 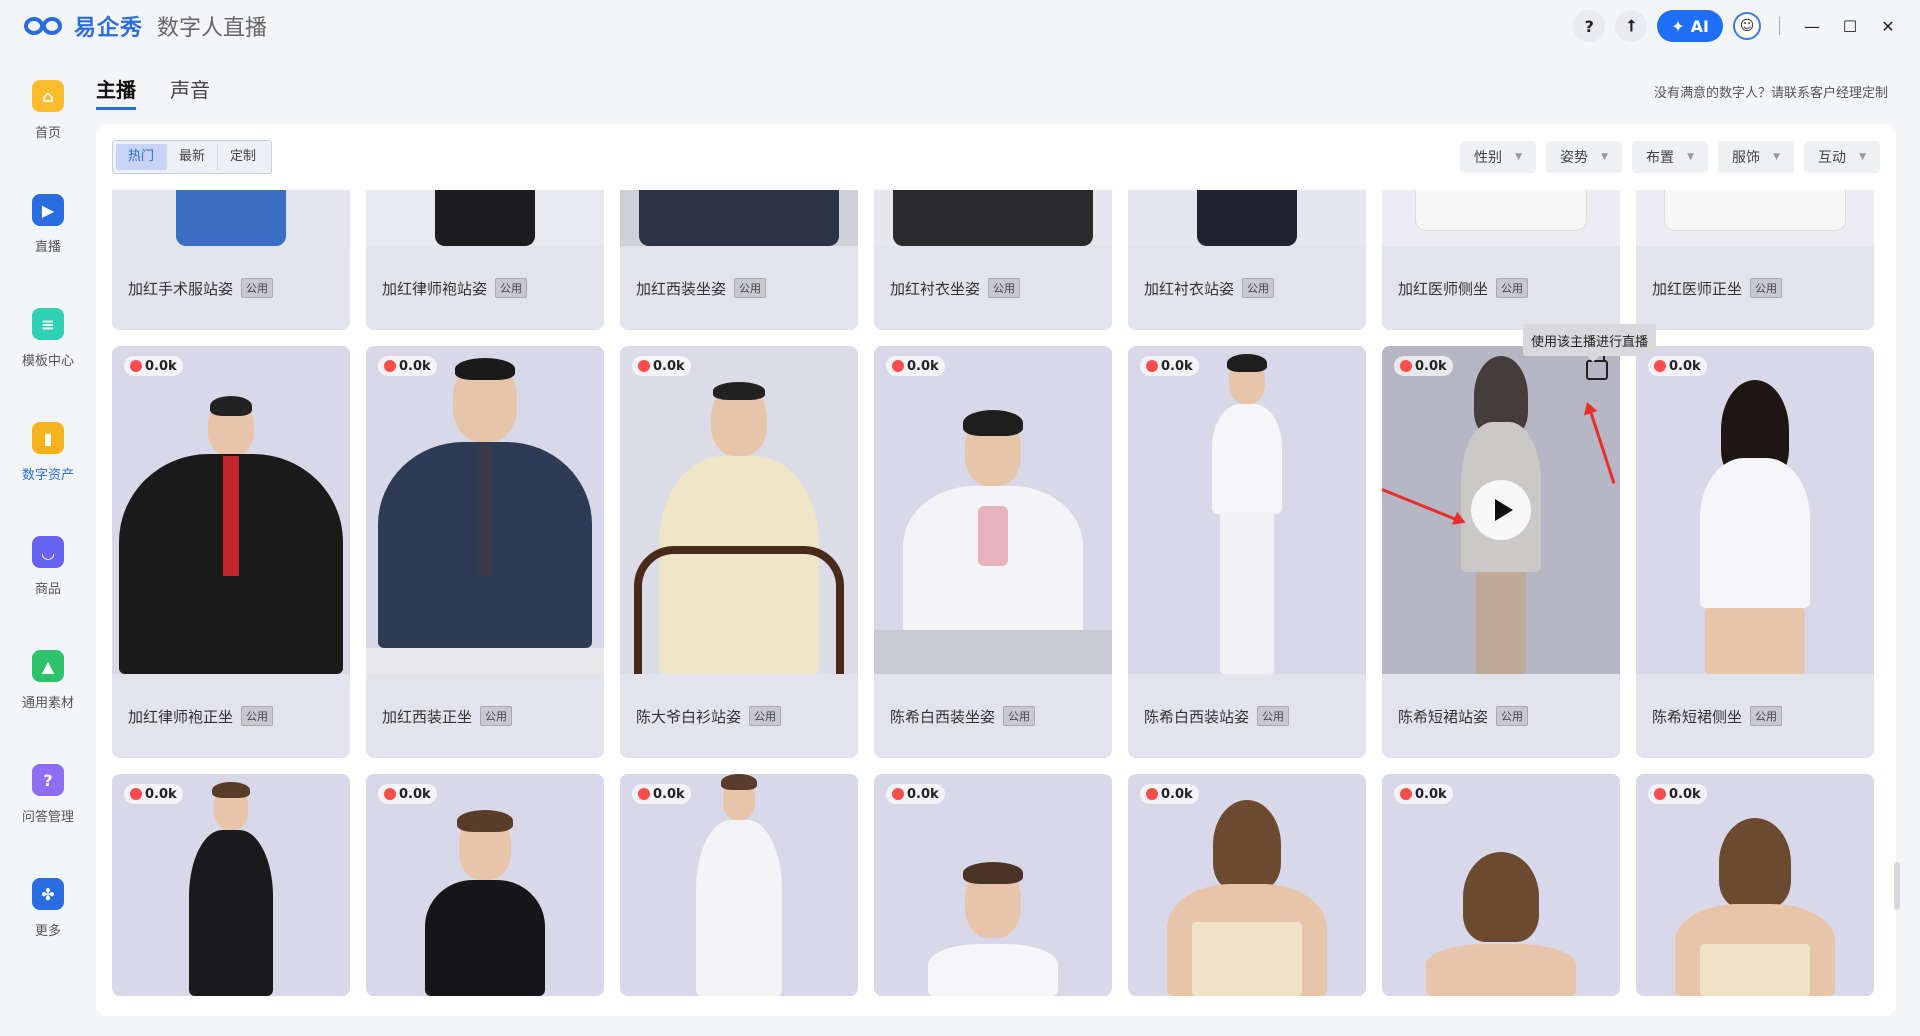 I want to click on interaction-dropdown: 互动 ▼, so click(x=1842, y=157).